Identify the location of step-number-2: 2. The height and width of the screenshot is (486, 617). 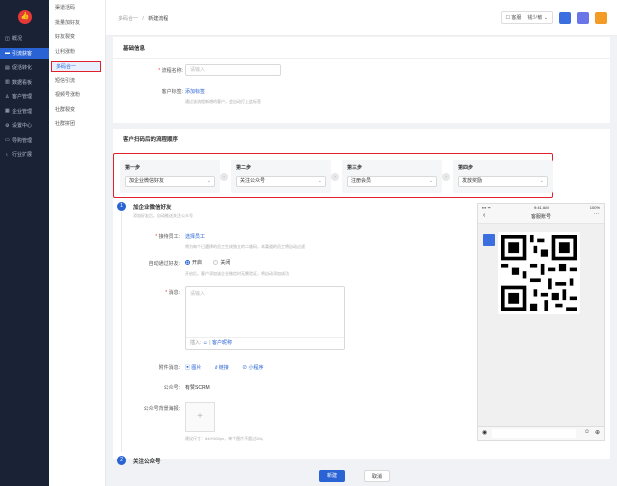
(121, 460).